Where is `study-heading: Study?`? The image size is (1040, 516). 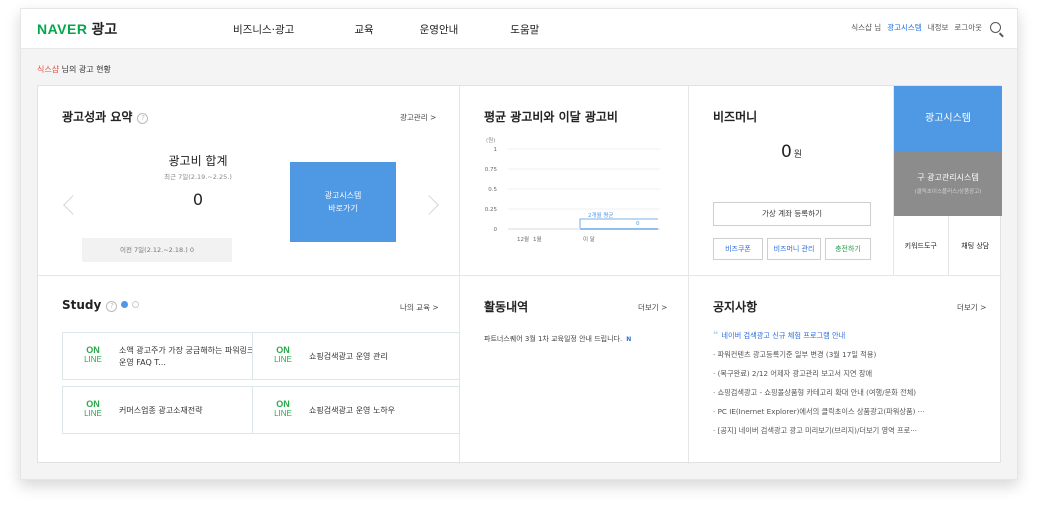 study-heading: Study? is located at coordinates (101, 305).